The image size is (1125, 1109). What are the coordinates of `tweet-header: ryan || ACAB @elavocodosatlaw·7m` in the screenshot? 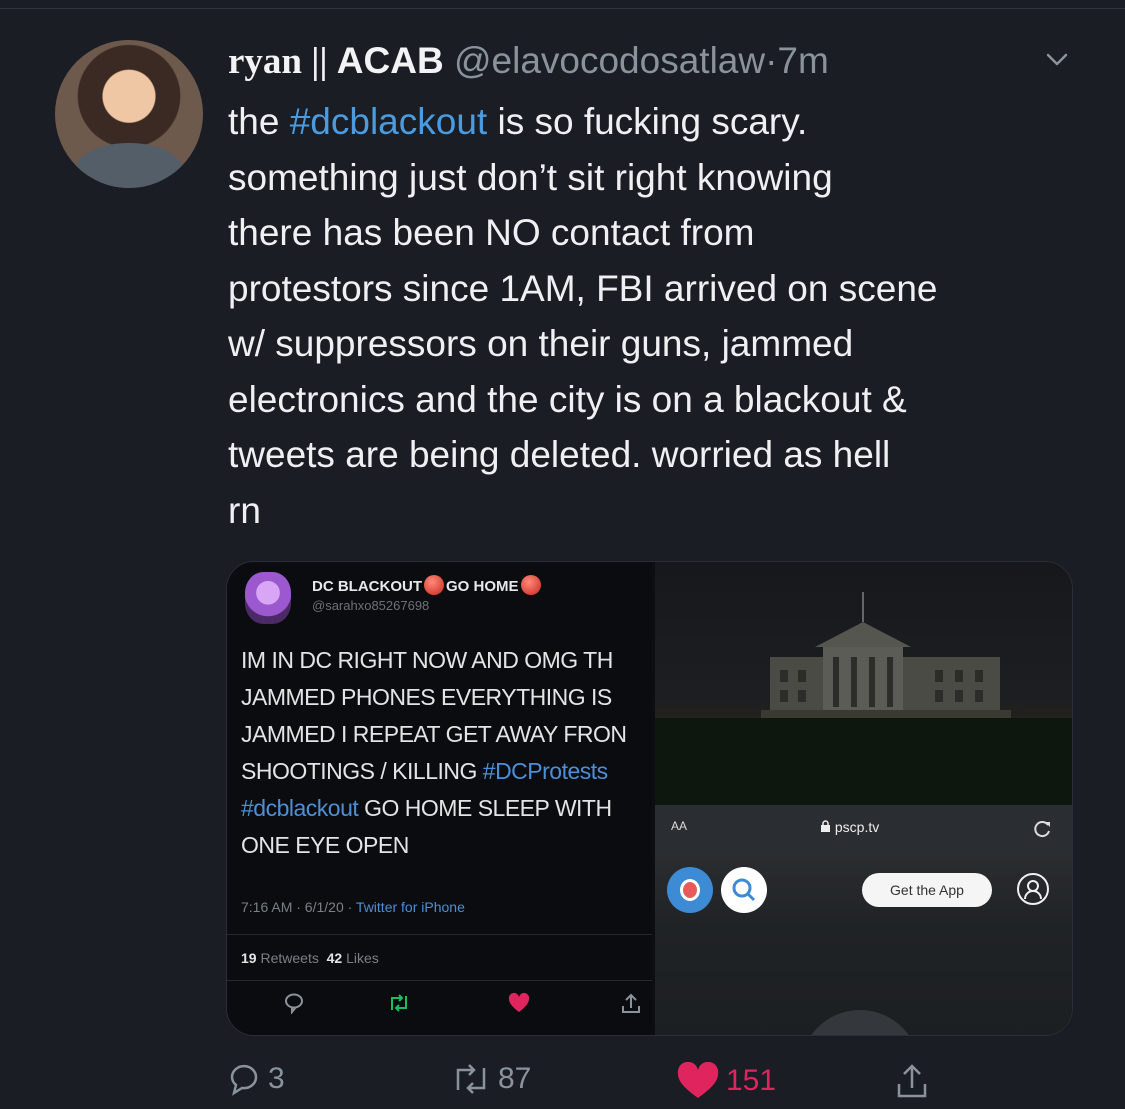 It's located at (528, 61).